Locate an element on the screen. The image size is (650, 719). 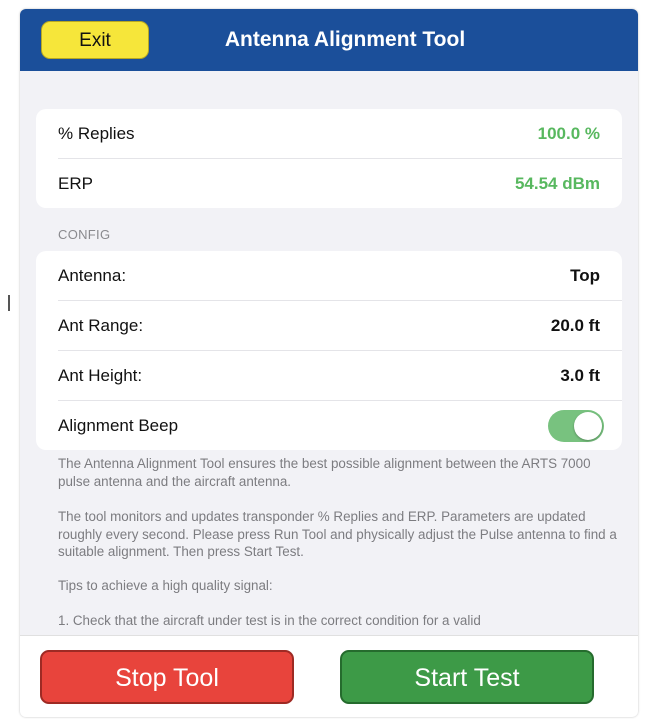
replies-label: % Replies is located at coordinates (96, 133).